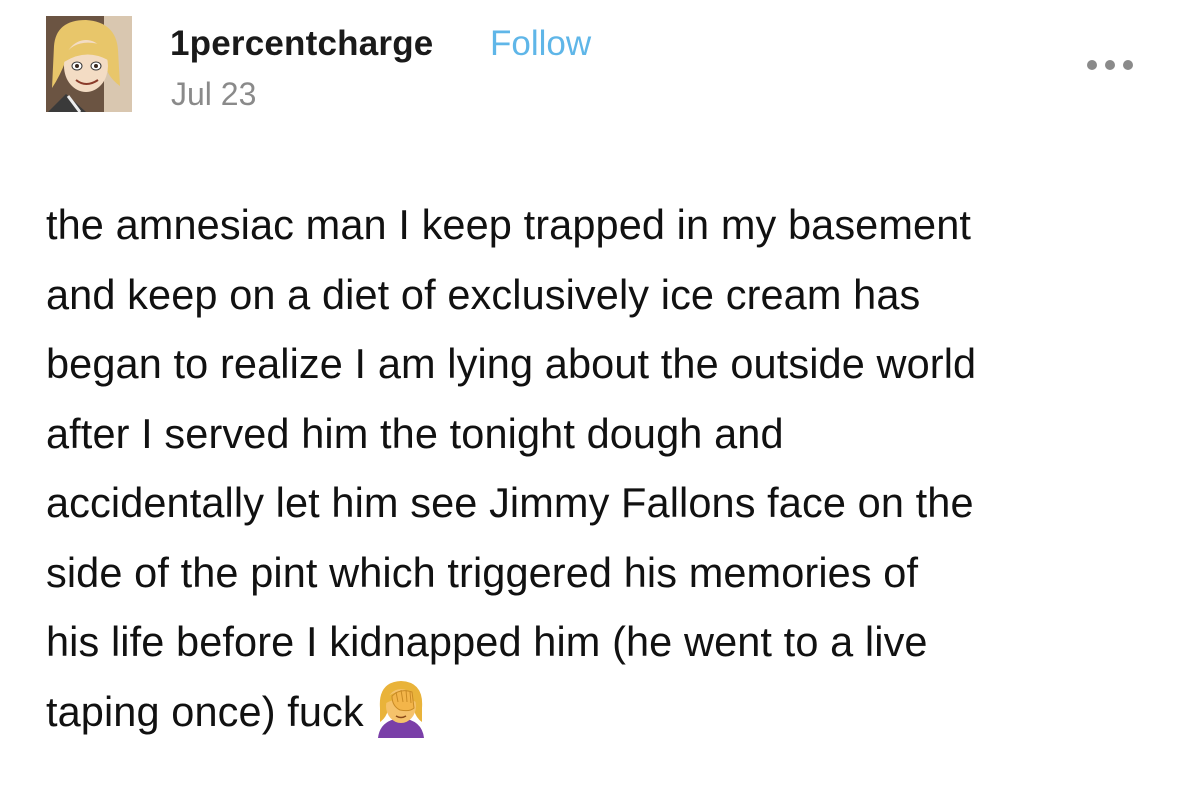 The width and height of the screenshot is (1179, 790). Describe the element at coordinates (1112, 65) in the screenshot. I see `more-options-icon` at that location.